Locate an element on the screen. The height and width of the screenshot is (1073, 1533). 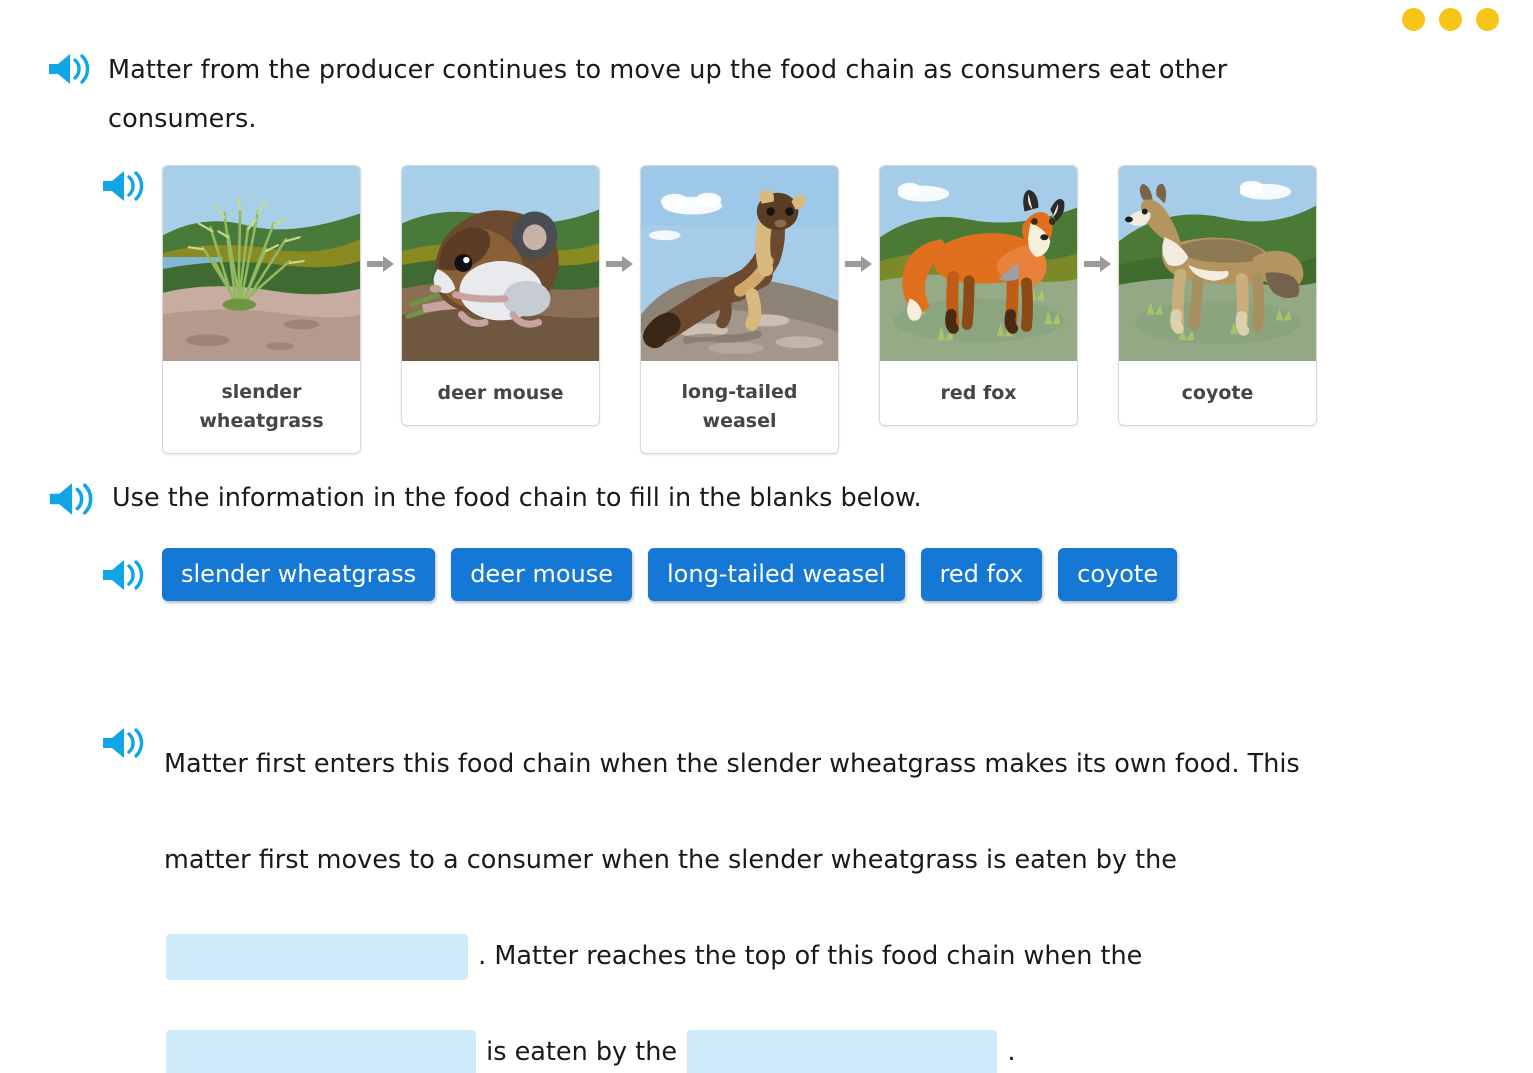
progress-dots is located at coordinates (1450, 19).